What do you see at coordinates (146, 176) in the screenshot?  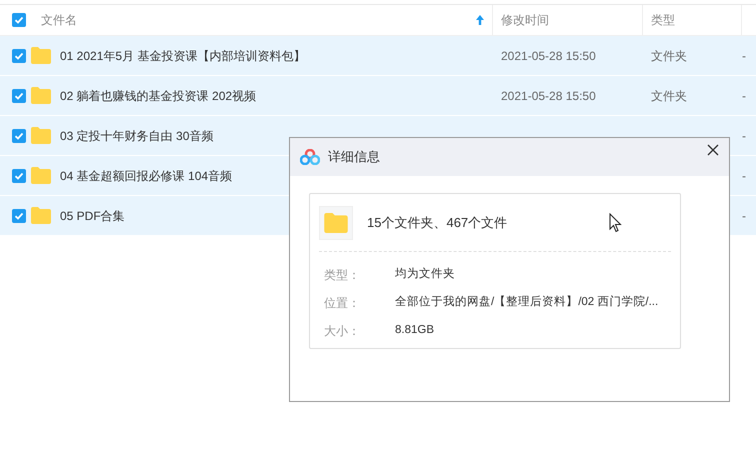 I see `file-name: 04 基金超额回报必修课 104音频` at bounding box center [146, 176].